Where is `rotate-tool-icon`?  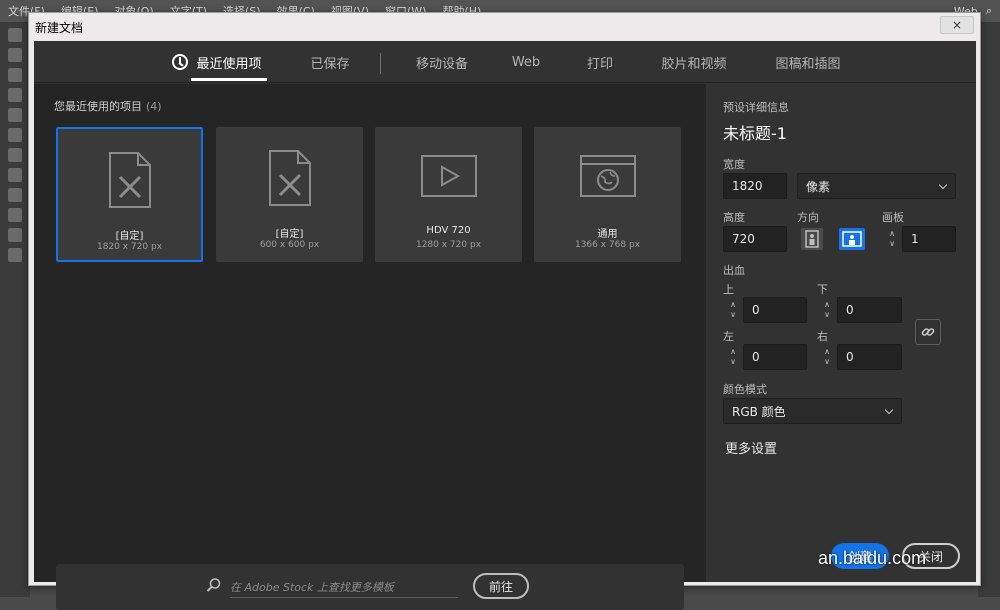
rotate-tool-icon is located at coordinates (15, 155).